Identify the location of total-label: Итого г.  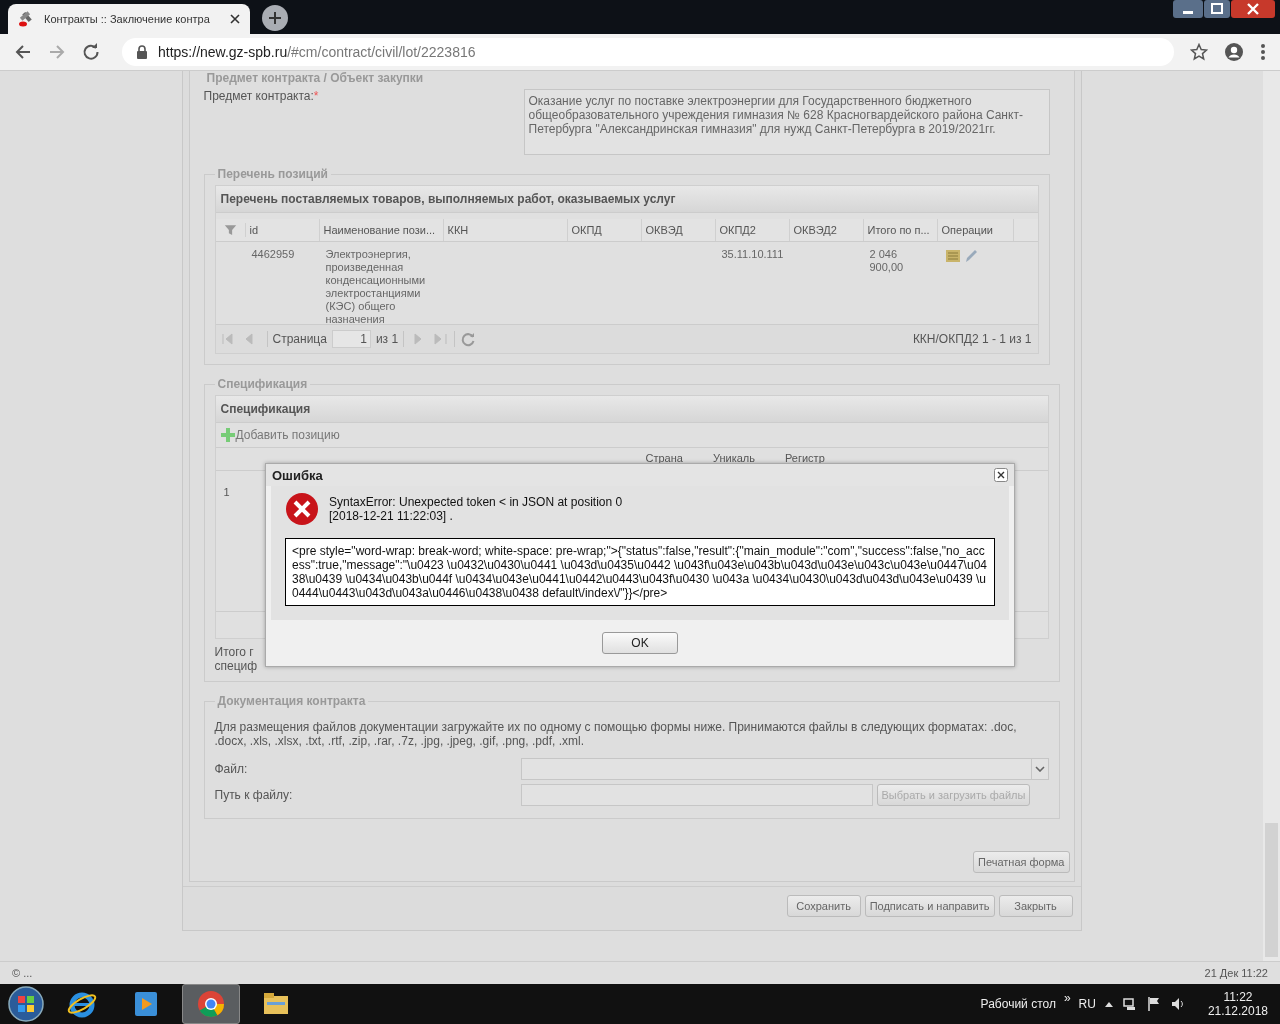
(234, 652).